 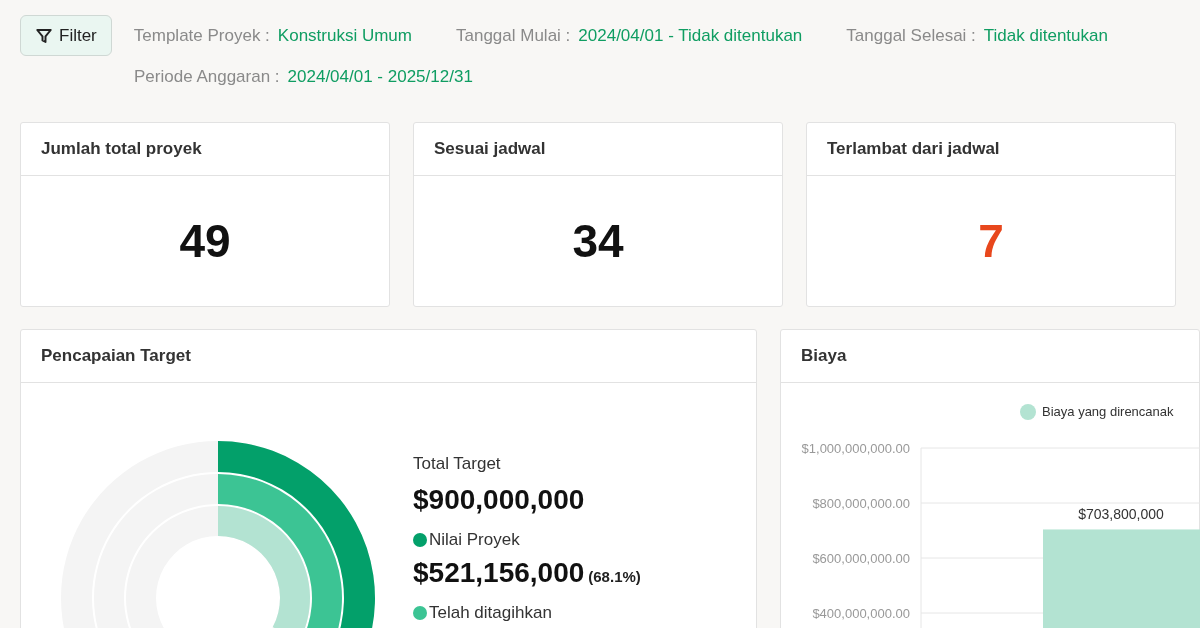 What do you see at coordinates (913, 149) in the screenshot?
I see `card-title: Terlambat dari jadwal` at bounding box center [913, 149].